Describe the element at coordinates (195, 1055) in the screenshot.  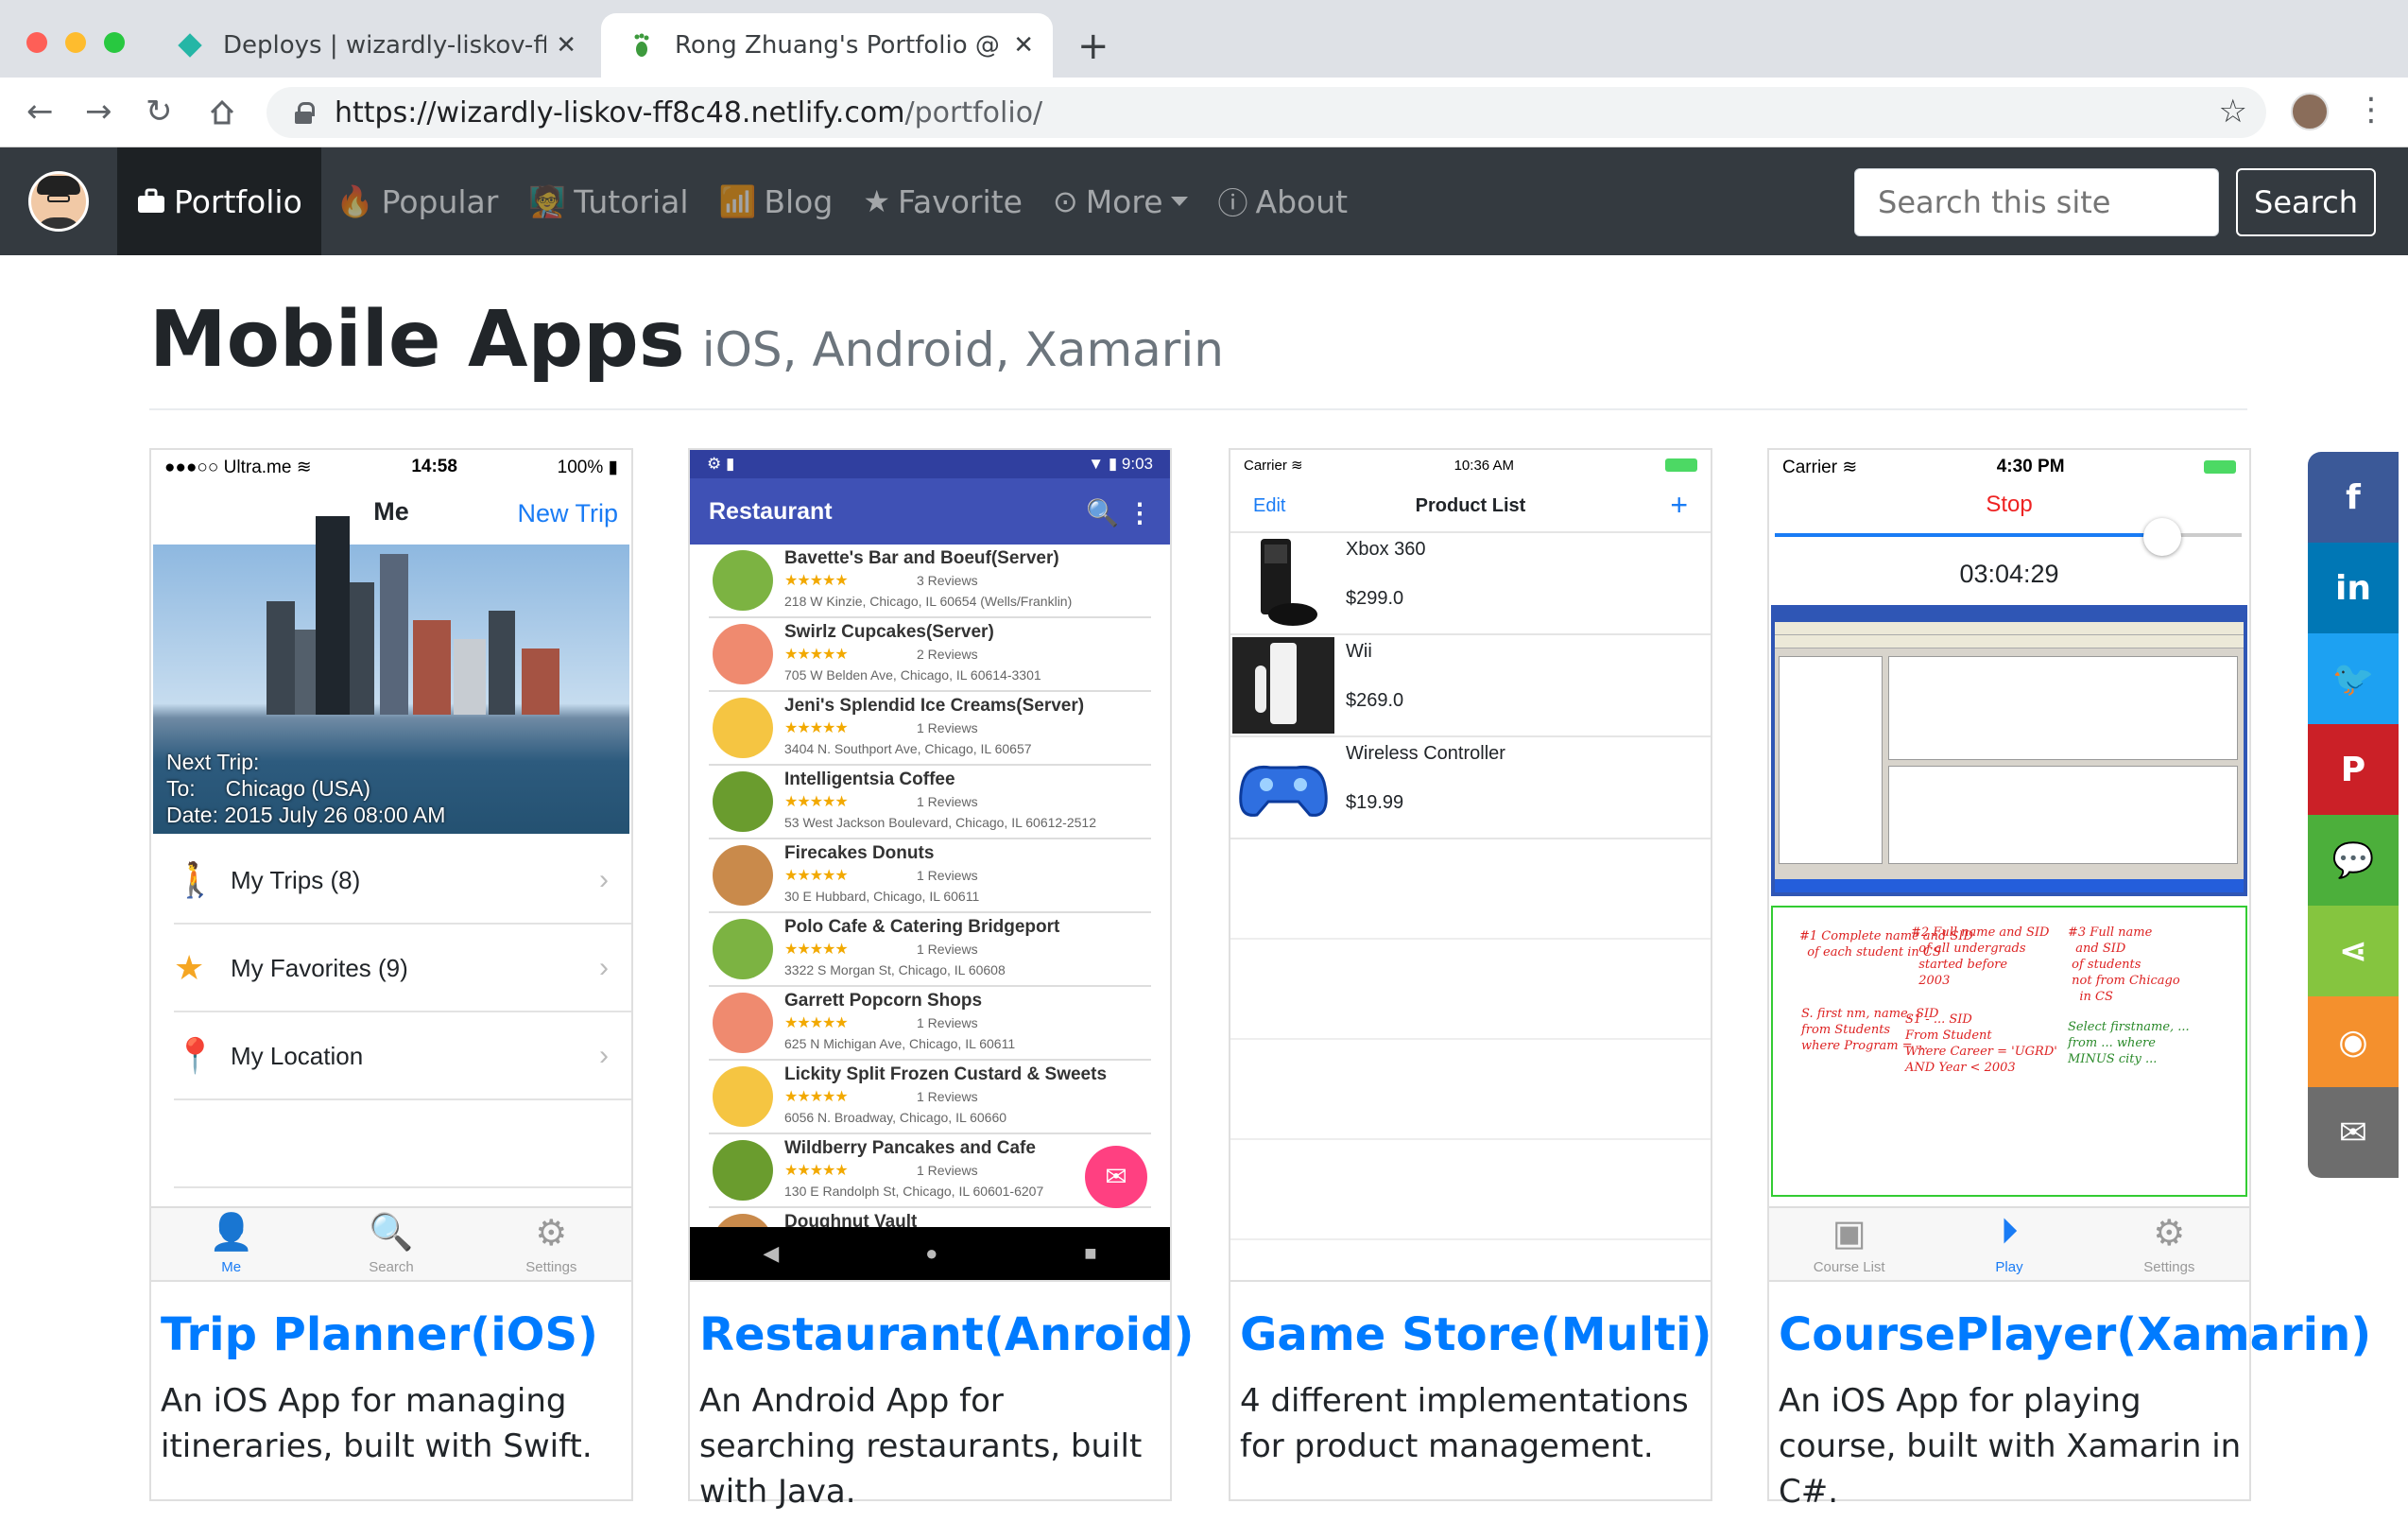
I see `map-pin-icon: 📍` at that location.